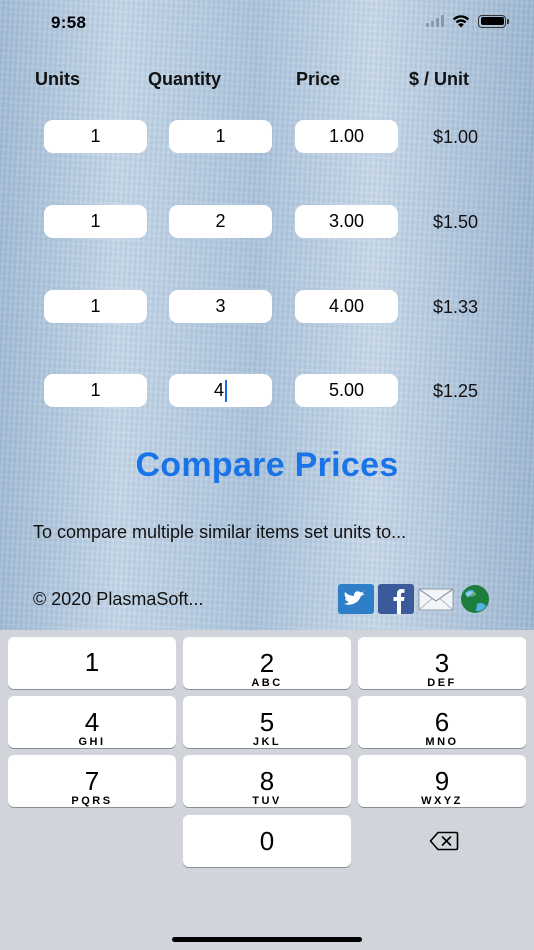  What do you see at coordinates (220, 136) in the screenshot?
I see `quantity-input: 1` at bounding box center [220, 136].